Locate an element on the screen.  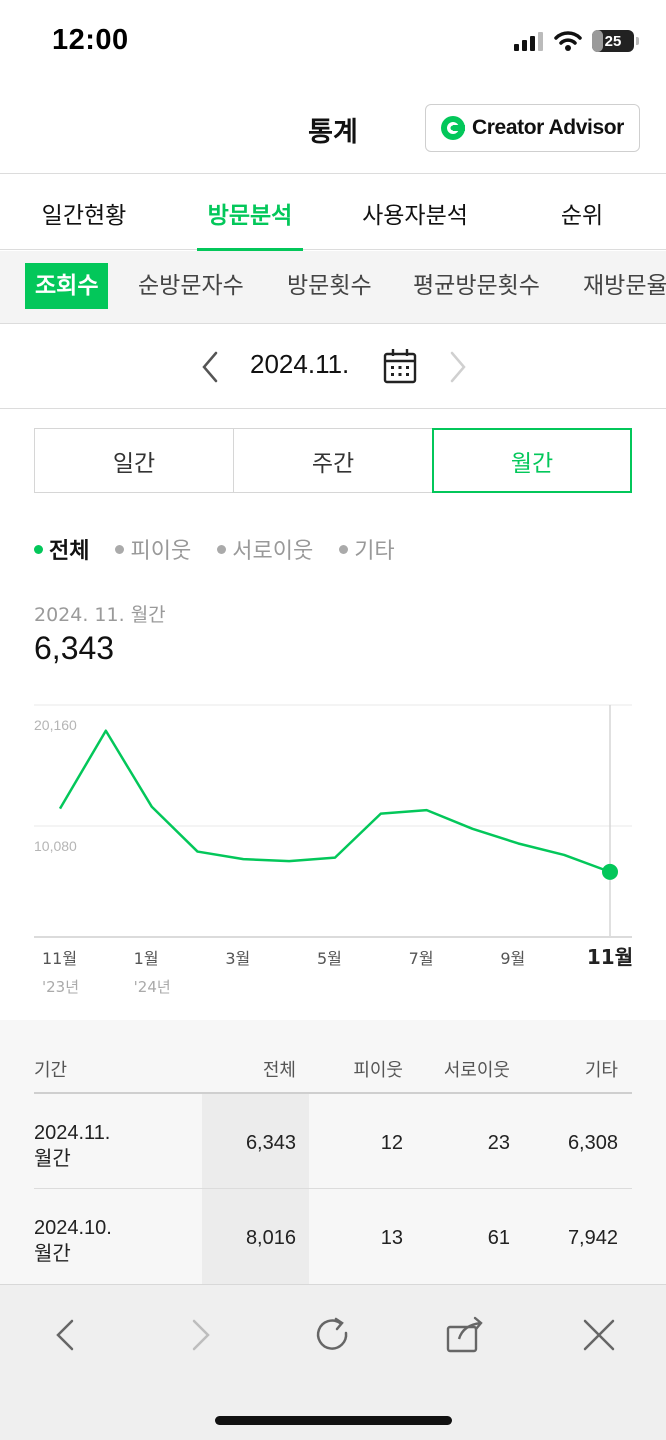
row-period-date: 2024.10. is located at coordinates (73, 1228).